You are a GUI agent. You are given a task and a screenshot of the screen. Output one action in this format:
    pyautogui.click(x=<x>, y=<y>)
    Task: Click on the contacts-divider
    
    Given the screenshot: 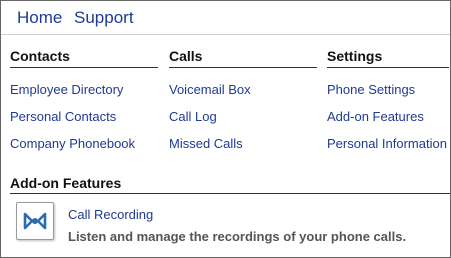 What is the action you would take?
    pyautogui.click(x=84, y=67)
    